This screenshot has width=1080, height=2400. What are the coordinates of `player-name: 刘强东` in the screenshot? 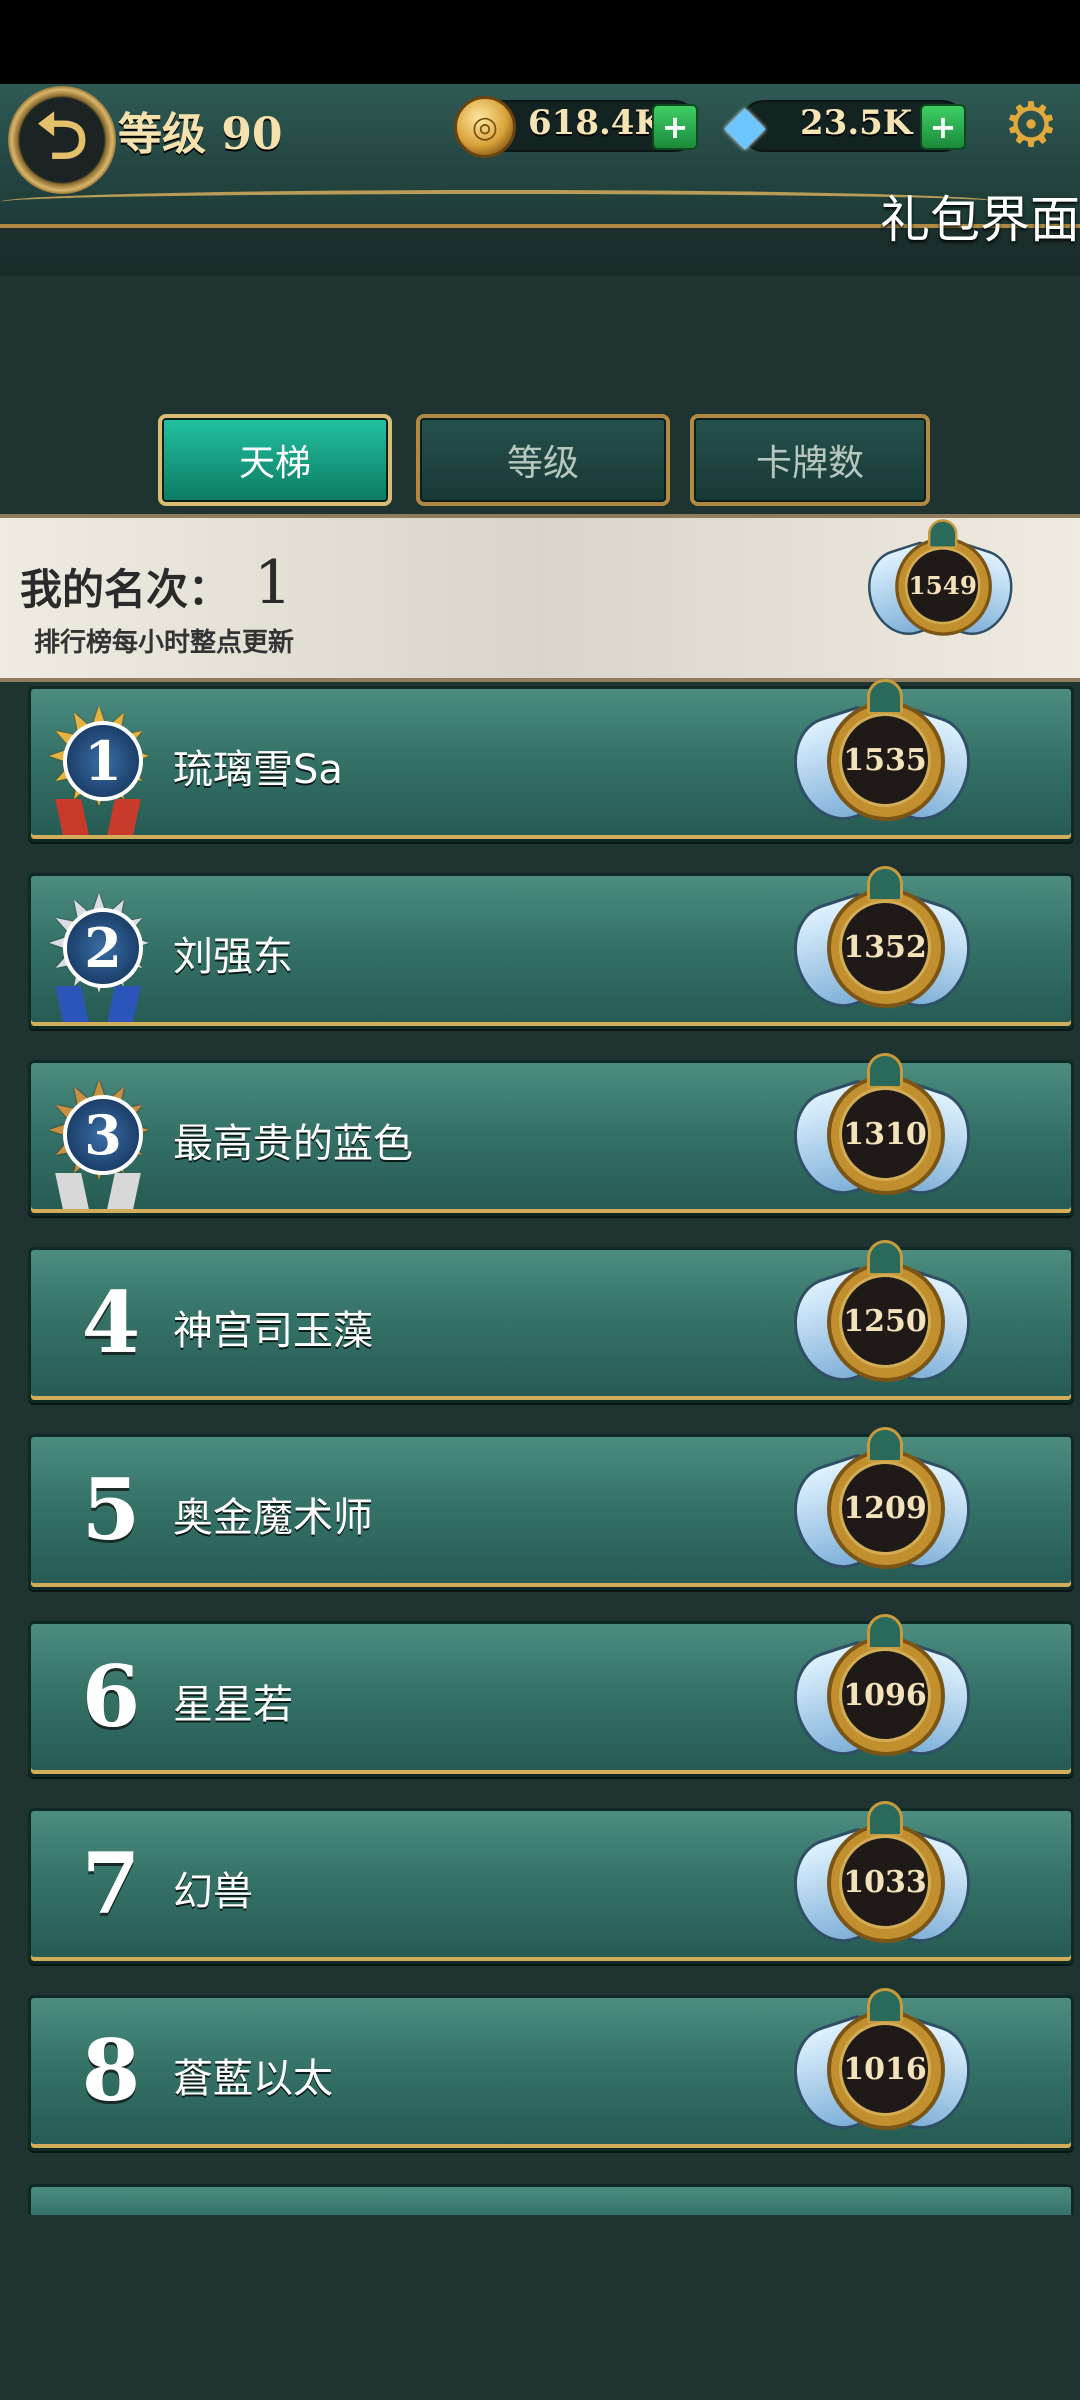 It's located at (233, 957).